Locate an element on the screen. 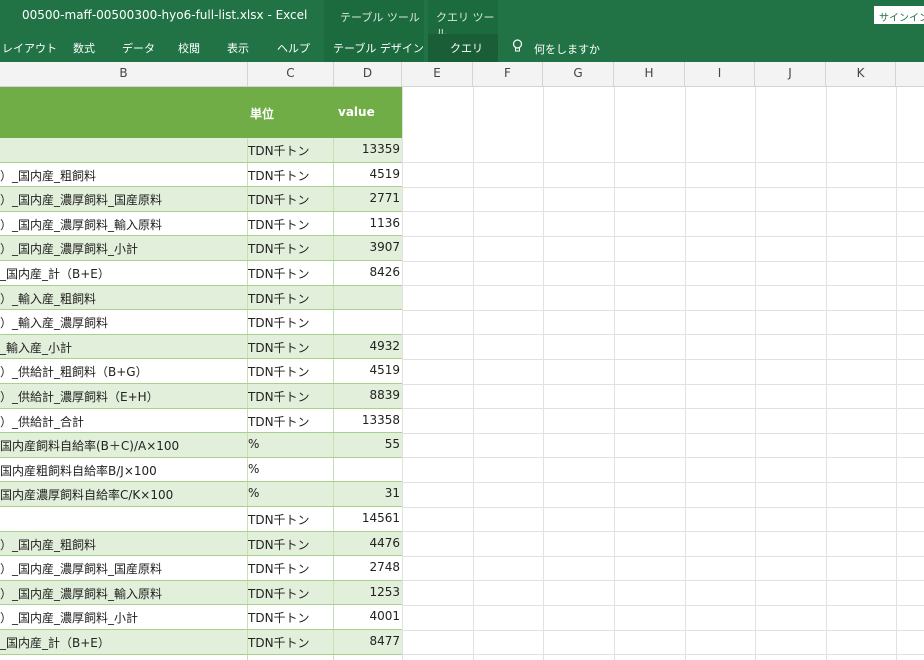 The height and width of the screenshot is (660, 924). value-cell: 2748 is located at coordinates (367, 567).